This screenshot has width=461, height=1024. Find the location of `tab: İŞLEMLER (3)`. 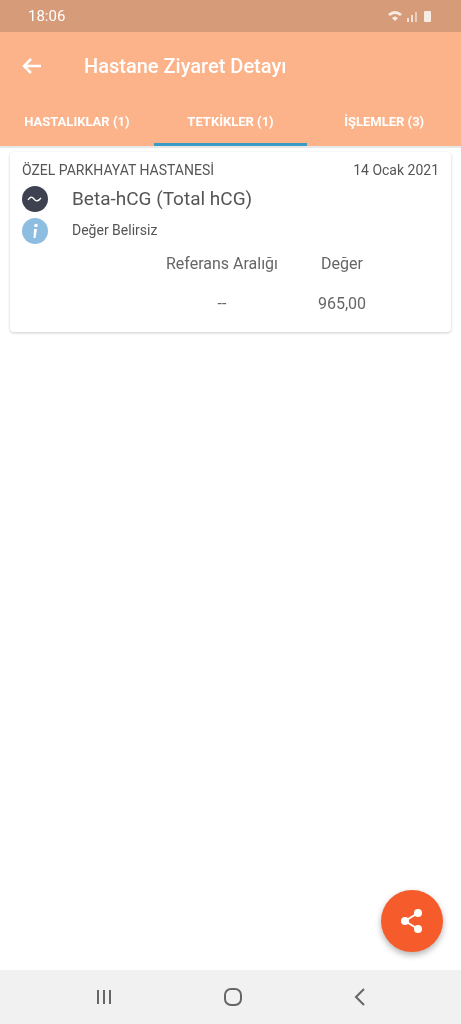

tab: İŞLEMLER (3) is located at coordinates (384, 123).